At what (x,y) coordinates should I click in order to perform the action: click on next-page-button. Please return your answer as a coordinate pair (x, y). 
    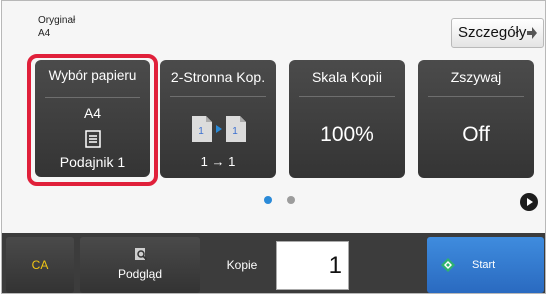
    Looking at the image, I should click on (529, 202).